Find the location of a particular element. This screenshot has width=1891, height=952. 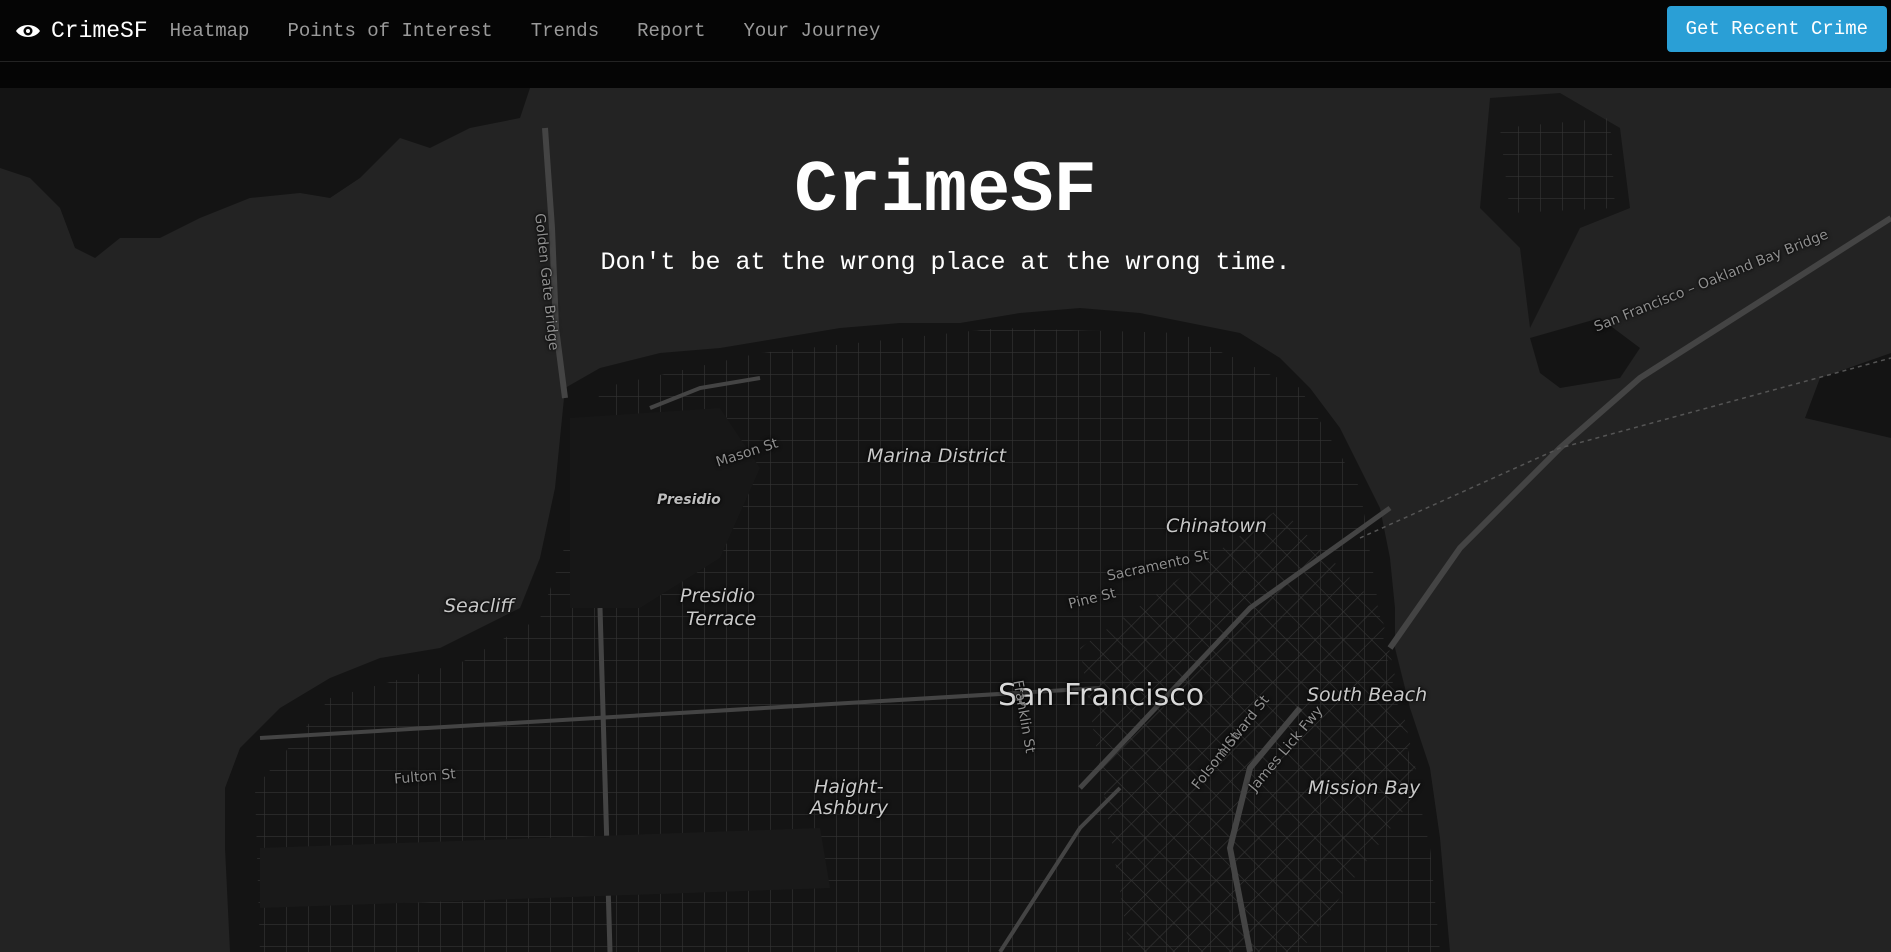

label-presidio: Presidio is located at coordinates (689, 500).